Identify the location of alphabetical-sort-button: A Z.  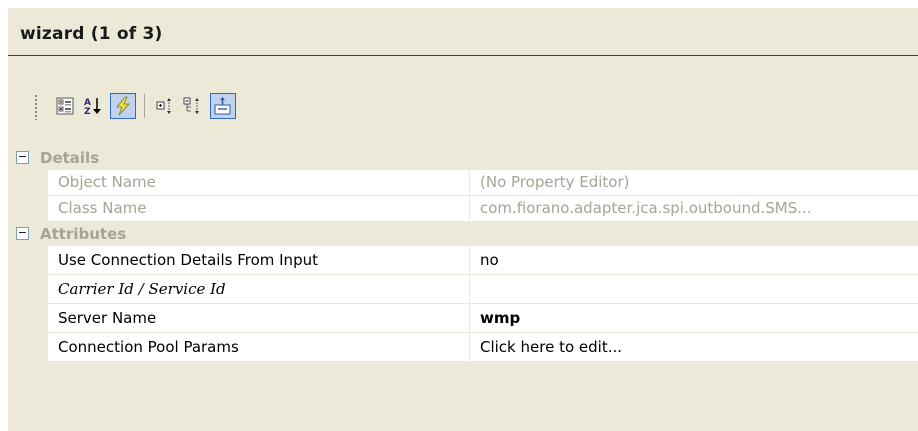
(93, 106).